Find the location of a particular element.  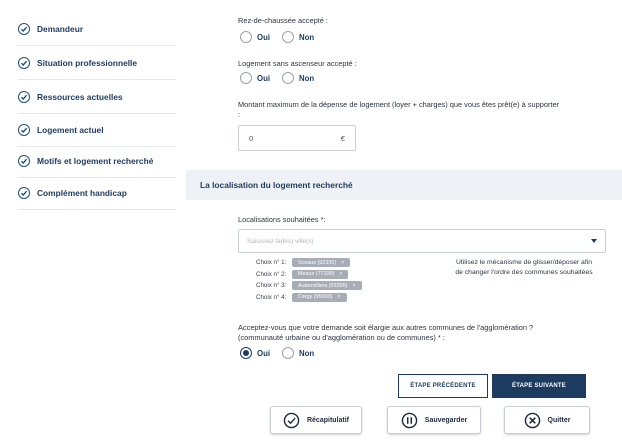

montant-input: 0 € is located at coordinates (297, 138).